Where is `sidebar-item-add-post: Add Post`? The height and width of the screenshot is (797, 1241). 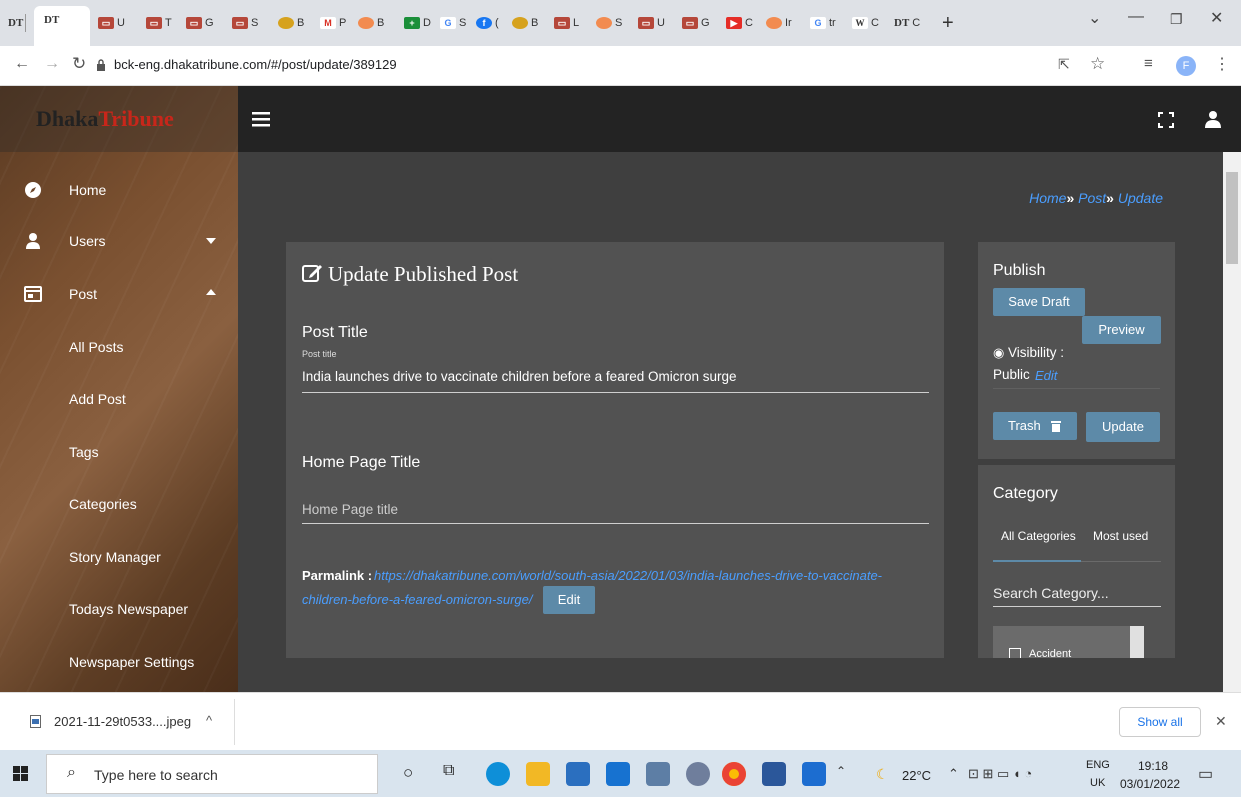 sidebar-item-add-post: Add Post is located at coordinates (119, 399).